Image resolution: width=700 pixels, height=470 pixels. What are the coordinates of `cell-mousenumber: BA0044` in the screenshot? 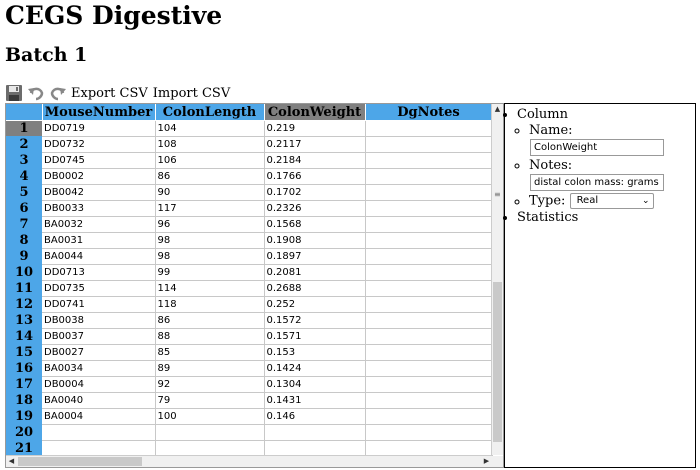 It's located at (99, 256).